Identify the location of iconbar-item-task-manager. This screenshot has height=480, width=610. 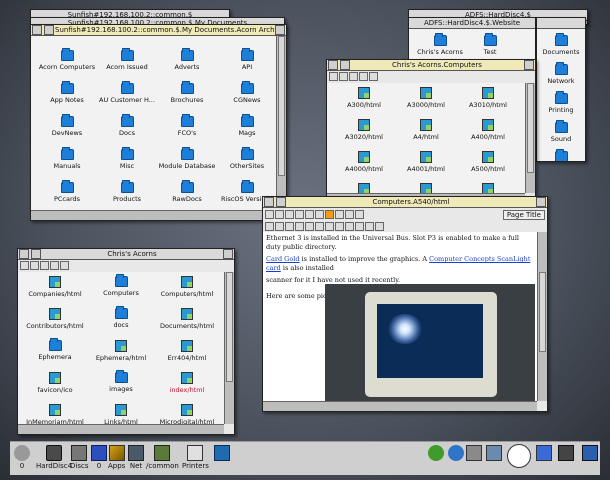
(590, 453).